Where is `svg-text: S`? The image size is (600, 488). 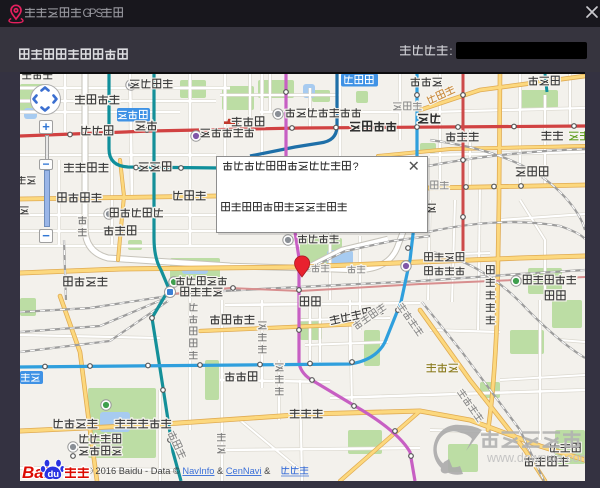
svg-text: S is located at coordinates (99, 14).